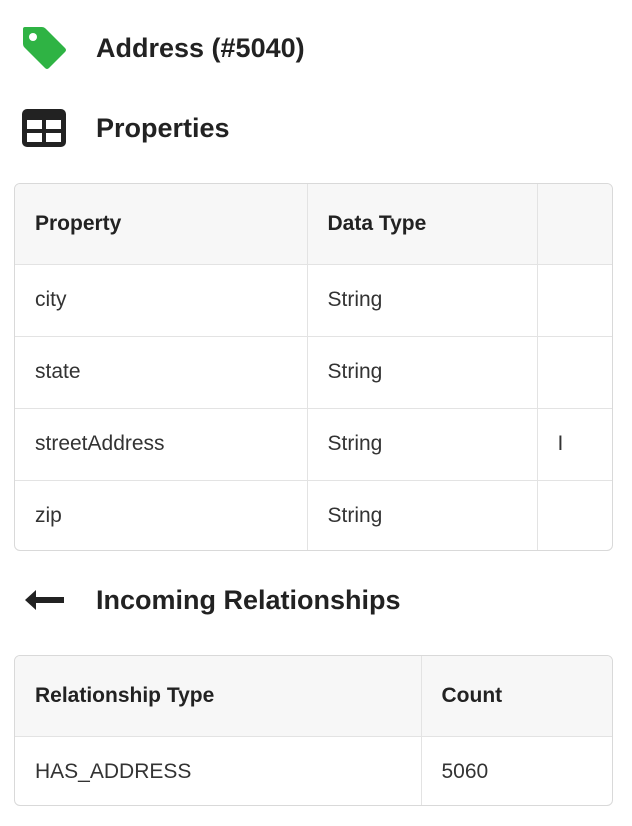 The height and width of the screenshot is (826, 632). Describe the element at coordinates (45, 128) in the screenshot. I see `table-icon` at that location.